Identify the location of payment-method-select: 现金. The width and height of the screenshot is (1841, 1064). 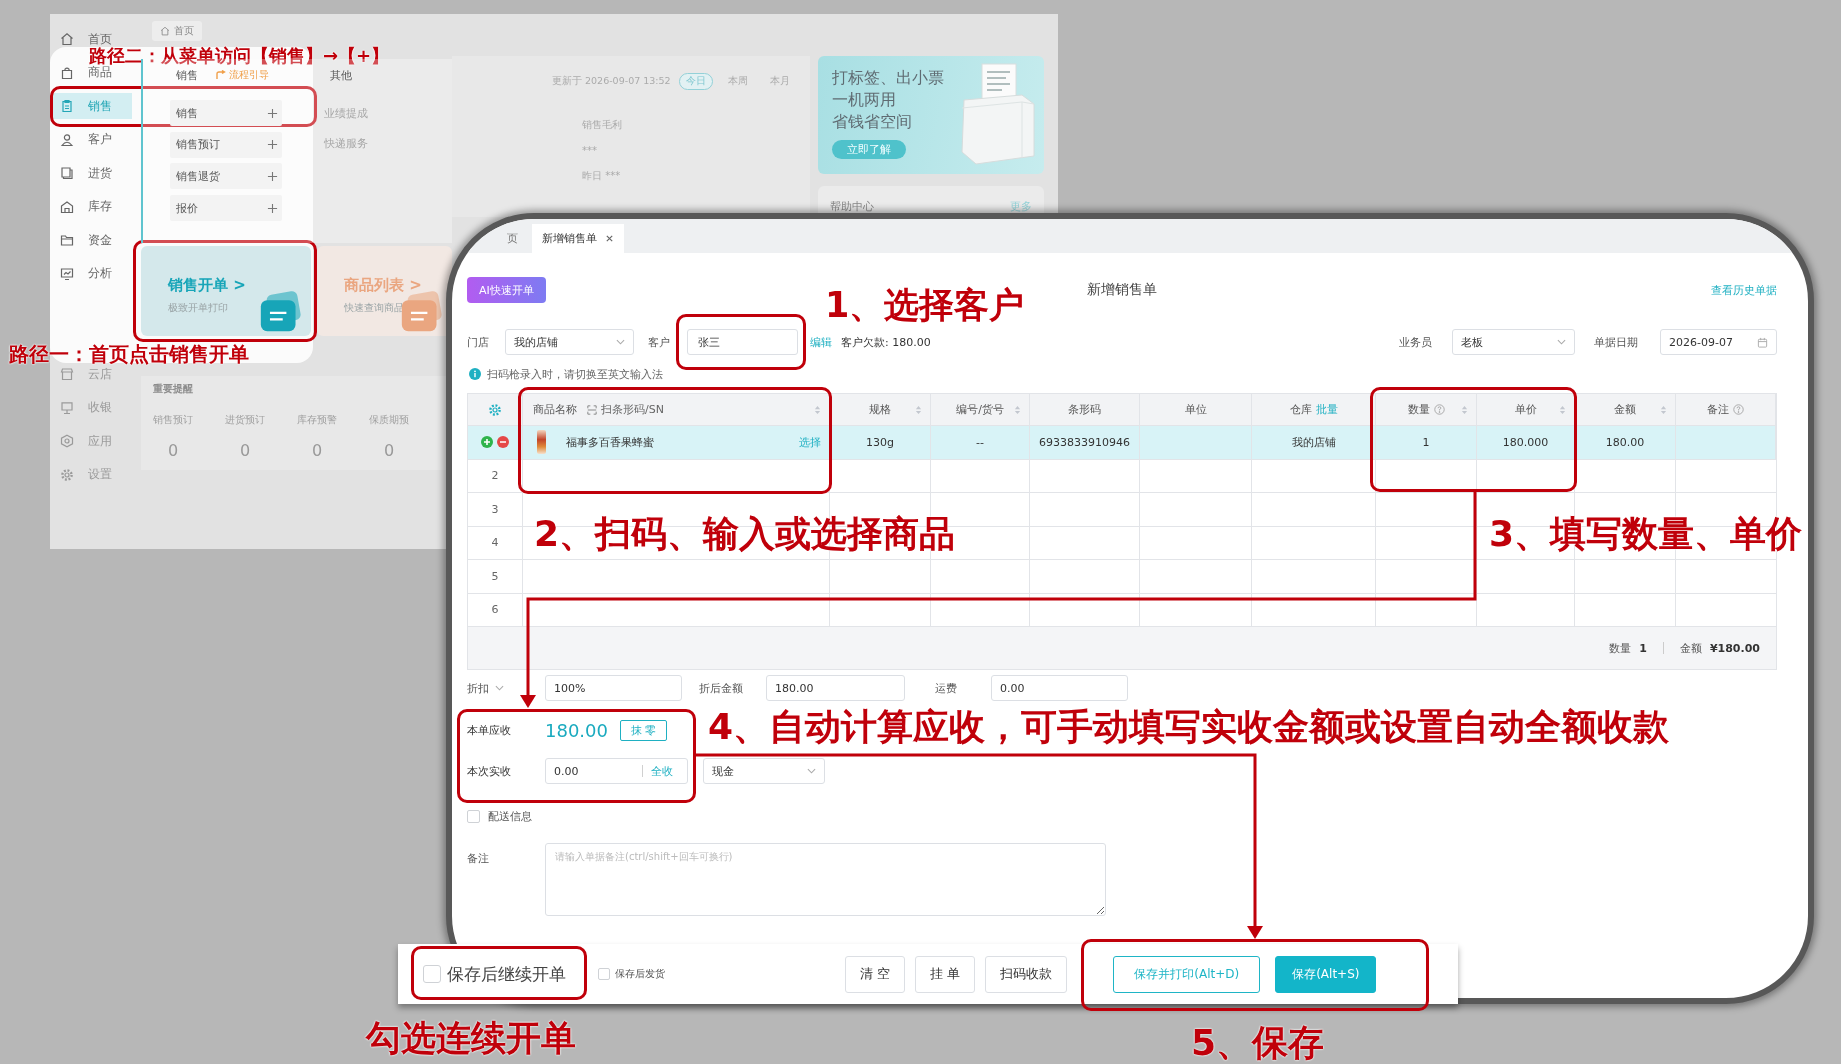
(764, 771).